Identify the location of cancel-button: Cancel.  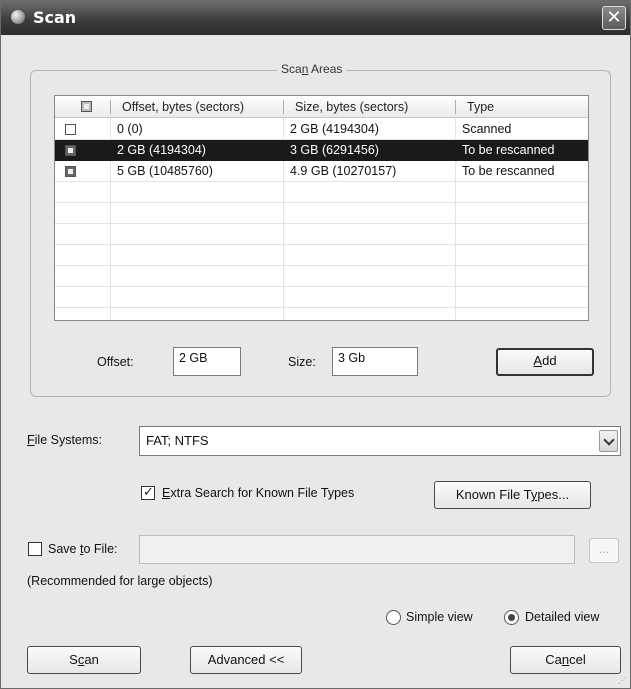
(565, 660).